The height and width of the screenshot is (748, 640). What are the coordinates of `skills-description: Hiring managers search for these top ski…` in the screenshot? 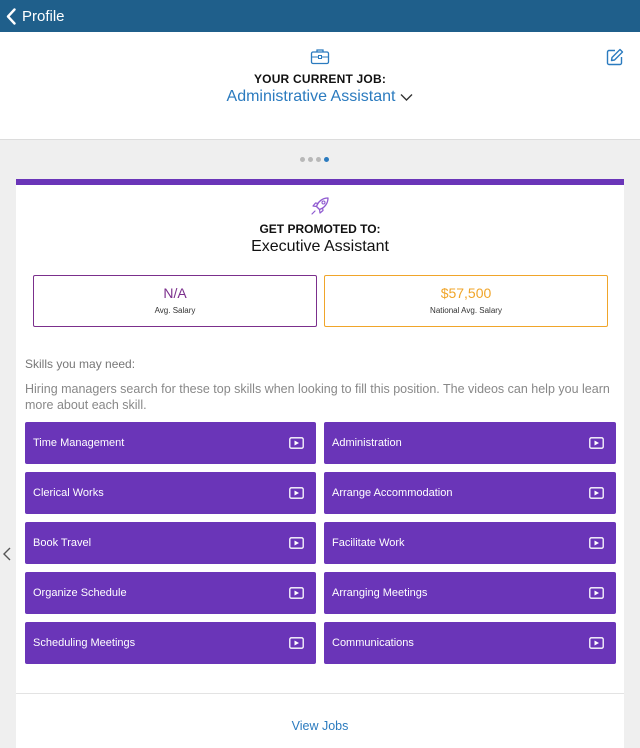 It's located at (317, 397).